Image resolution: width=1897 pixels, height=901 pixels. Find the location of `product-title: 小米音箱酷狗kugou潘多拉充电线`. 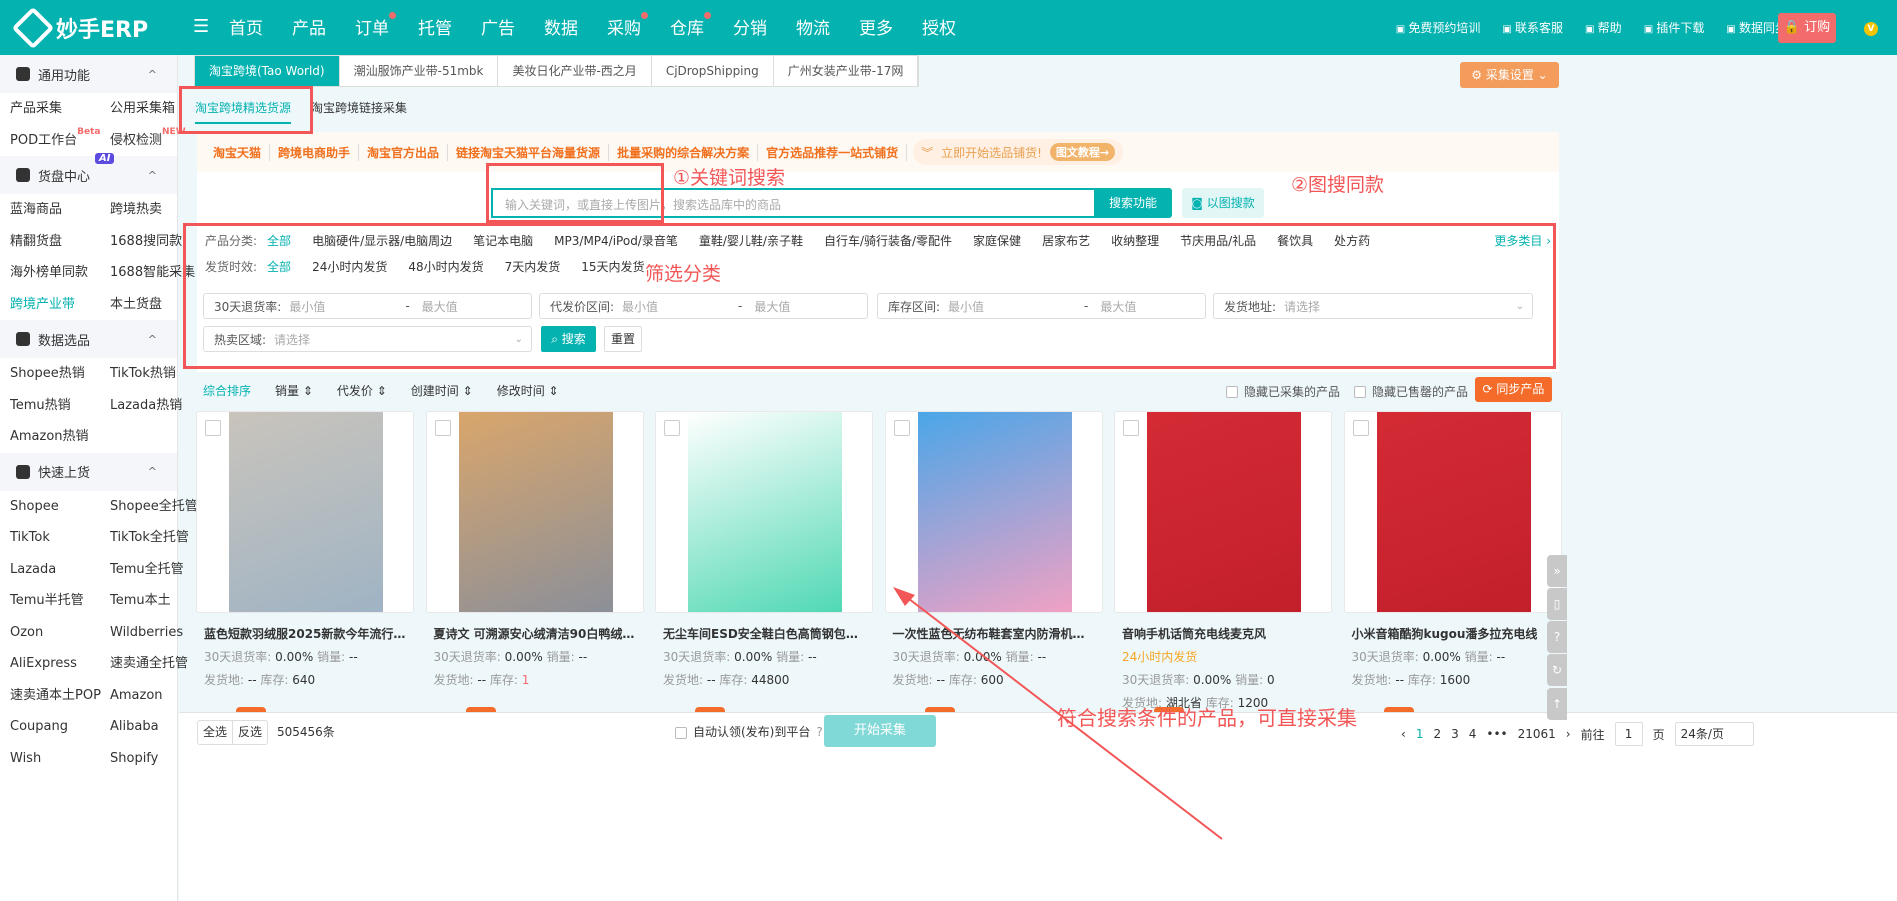

product-title: 小米音箱酷狗kugou潘多拉充电线 is located at coordinates (1453, 633).